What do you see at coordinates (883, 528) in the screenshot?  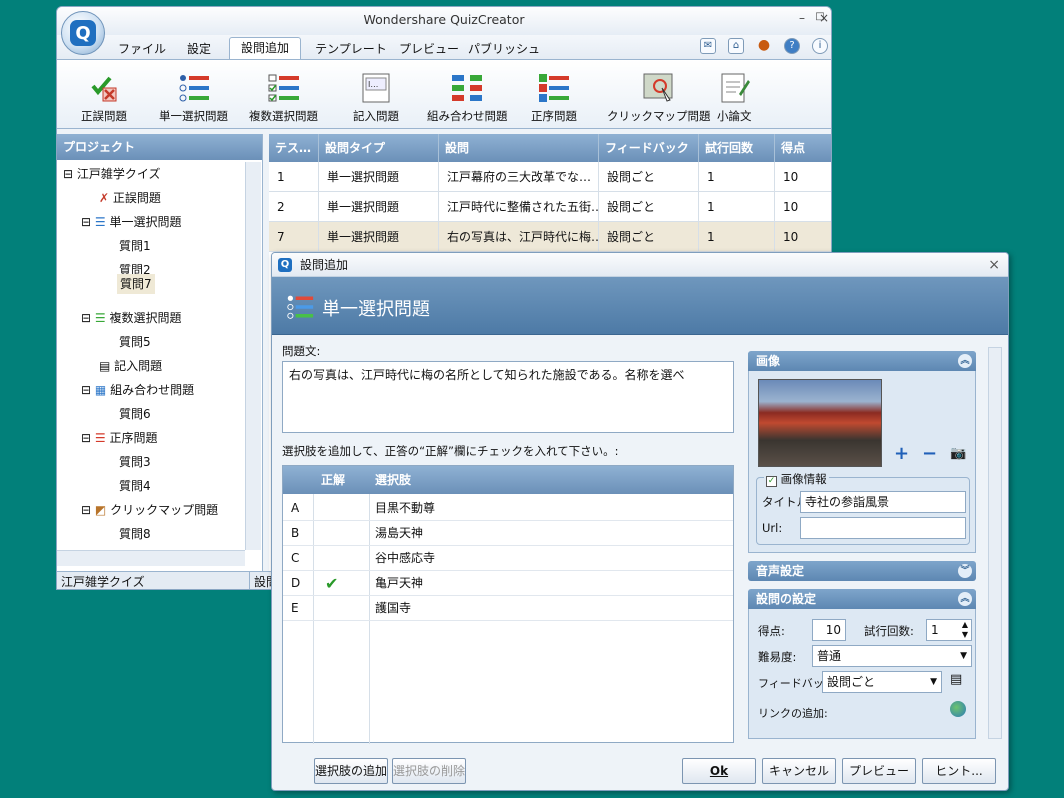 I see `url-input` at bounding box center [883, 528].